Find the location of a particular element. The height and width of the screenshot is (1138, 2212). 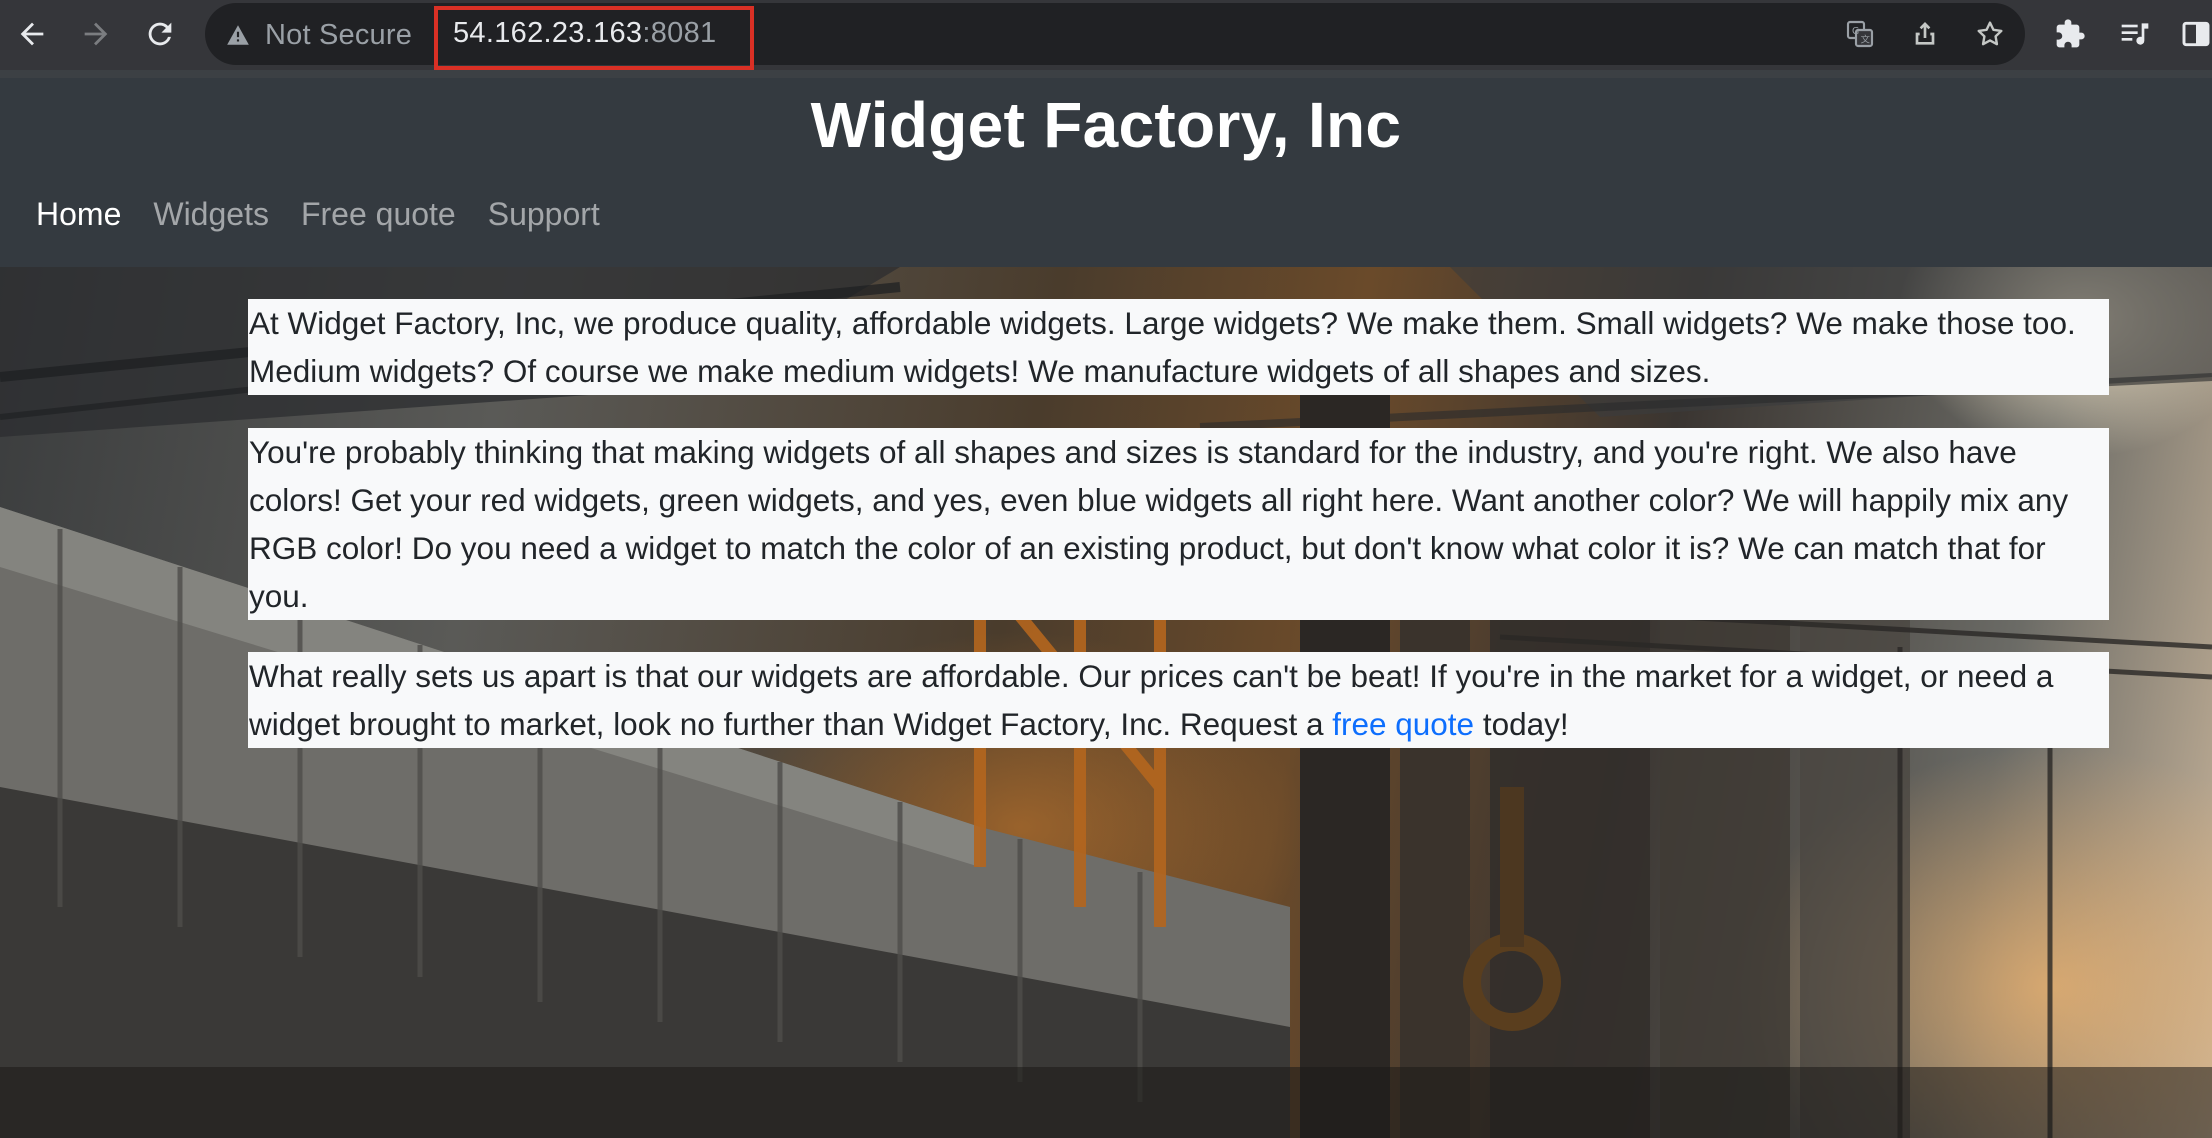

forward-button is located at coordinates (96, 34).